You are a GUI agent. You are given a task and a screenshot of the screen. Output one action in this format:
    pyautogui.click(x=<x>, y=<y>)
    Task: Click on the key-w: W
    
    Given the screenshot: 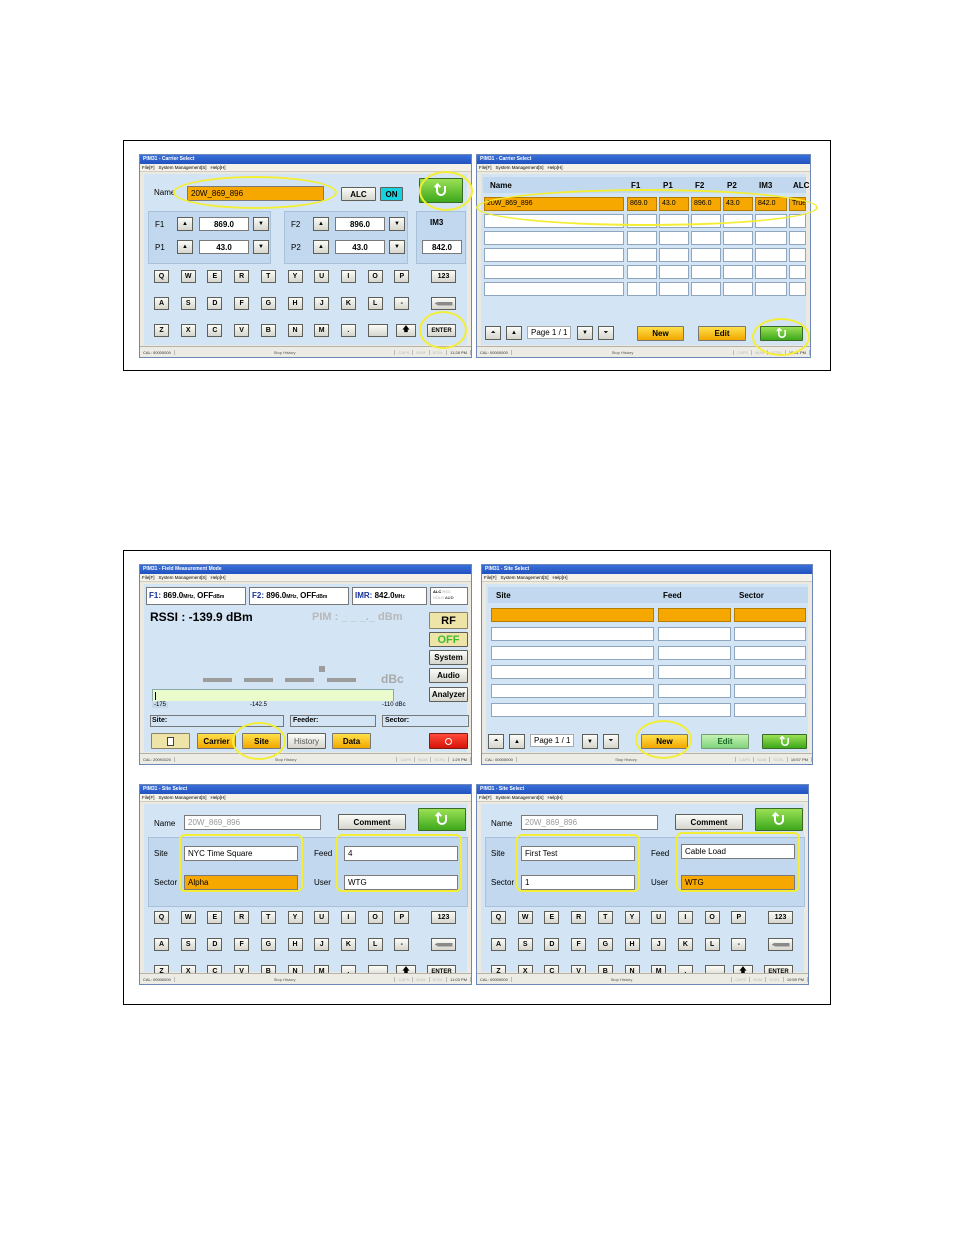 What is the action you would take?
    pyautogui.click(x=525, y=917)
    